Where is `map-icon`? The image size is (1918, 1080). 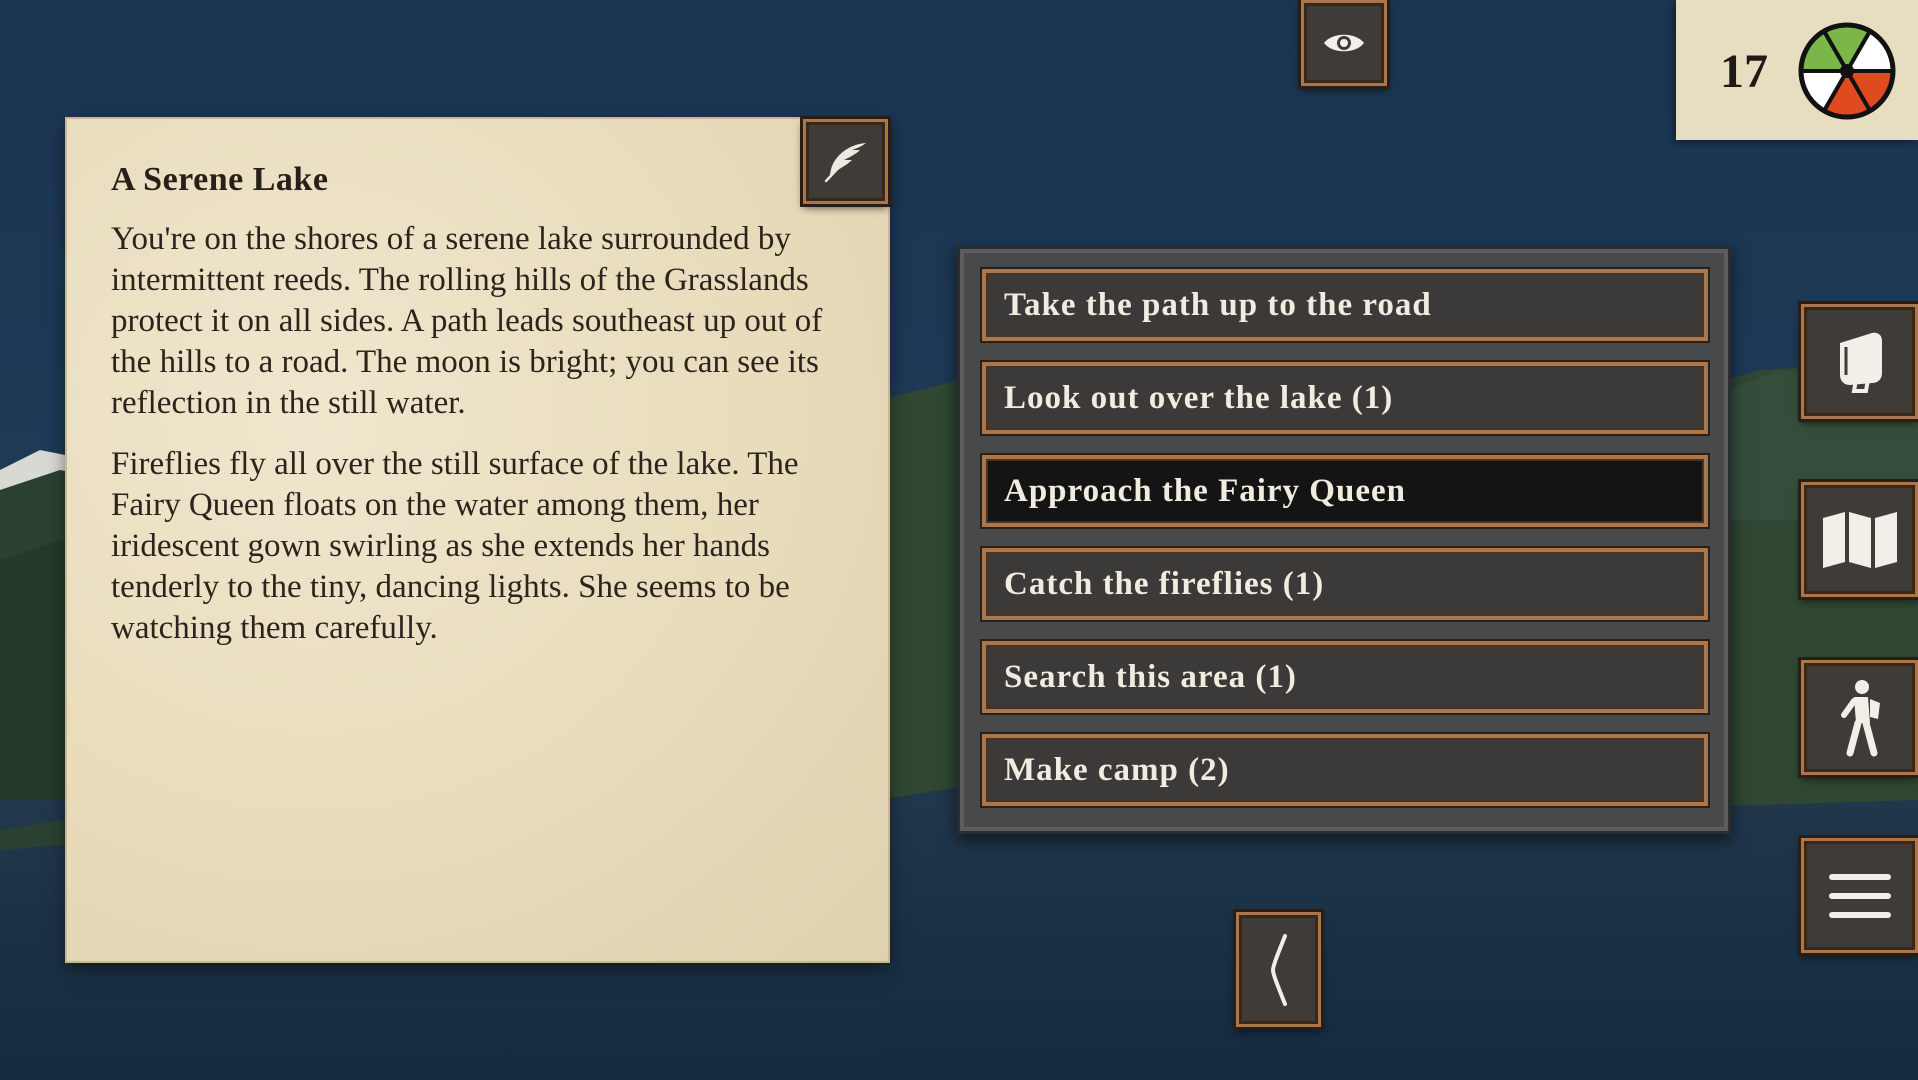
map-icon is located at coordinates (1860, 540).